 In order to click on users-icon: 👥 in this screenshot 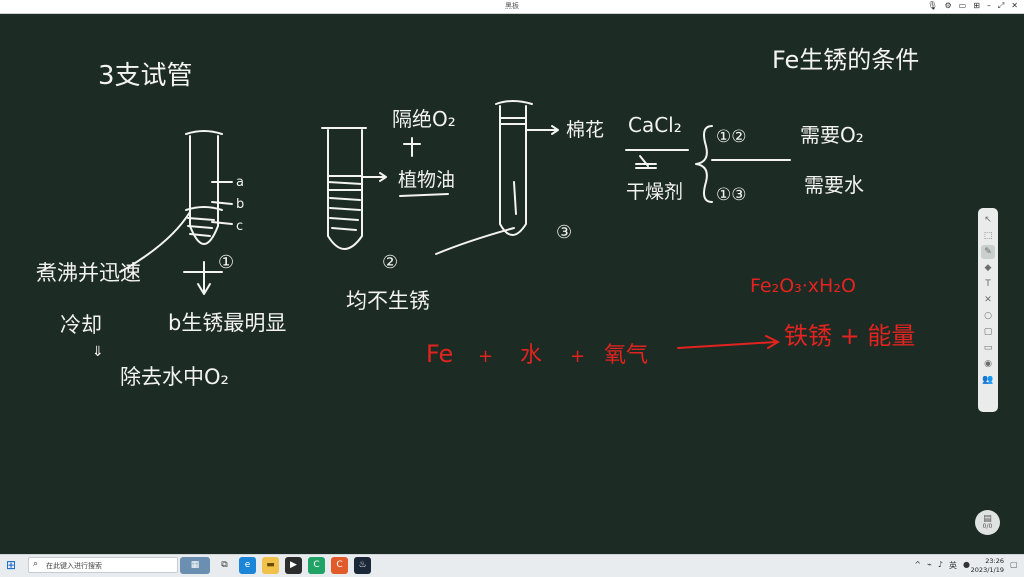, I will do `click(988, 380)`.